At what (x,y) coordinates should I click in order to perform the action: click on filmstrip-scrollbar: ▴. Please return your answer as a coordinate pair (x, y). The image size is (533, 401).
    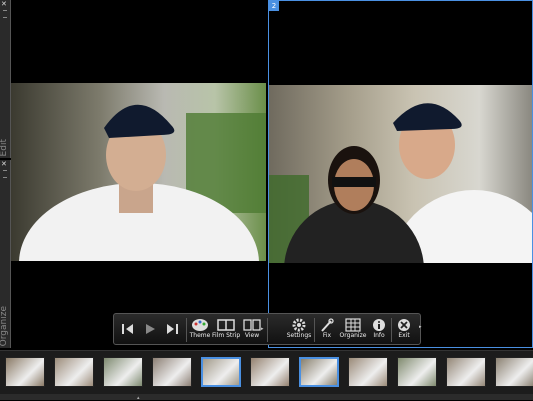
    Looking at the image, I should click on (266, 397).